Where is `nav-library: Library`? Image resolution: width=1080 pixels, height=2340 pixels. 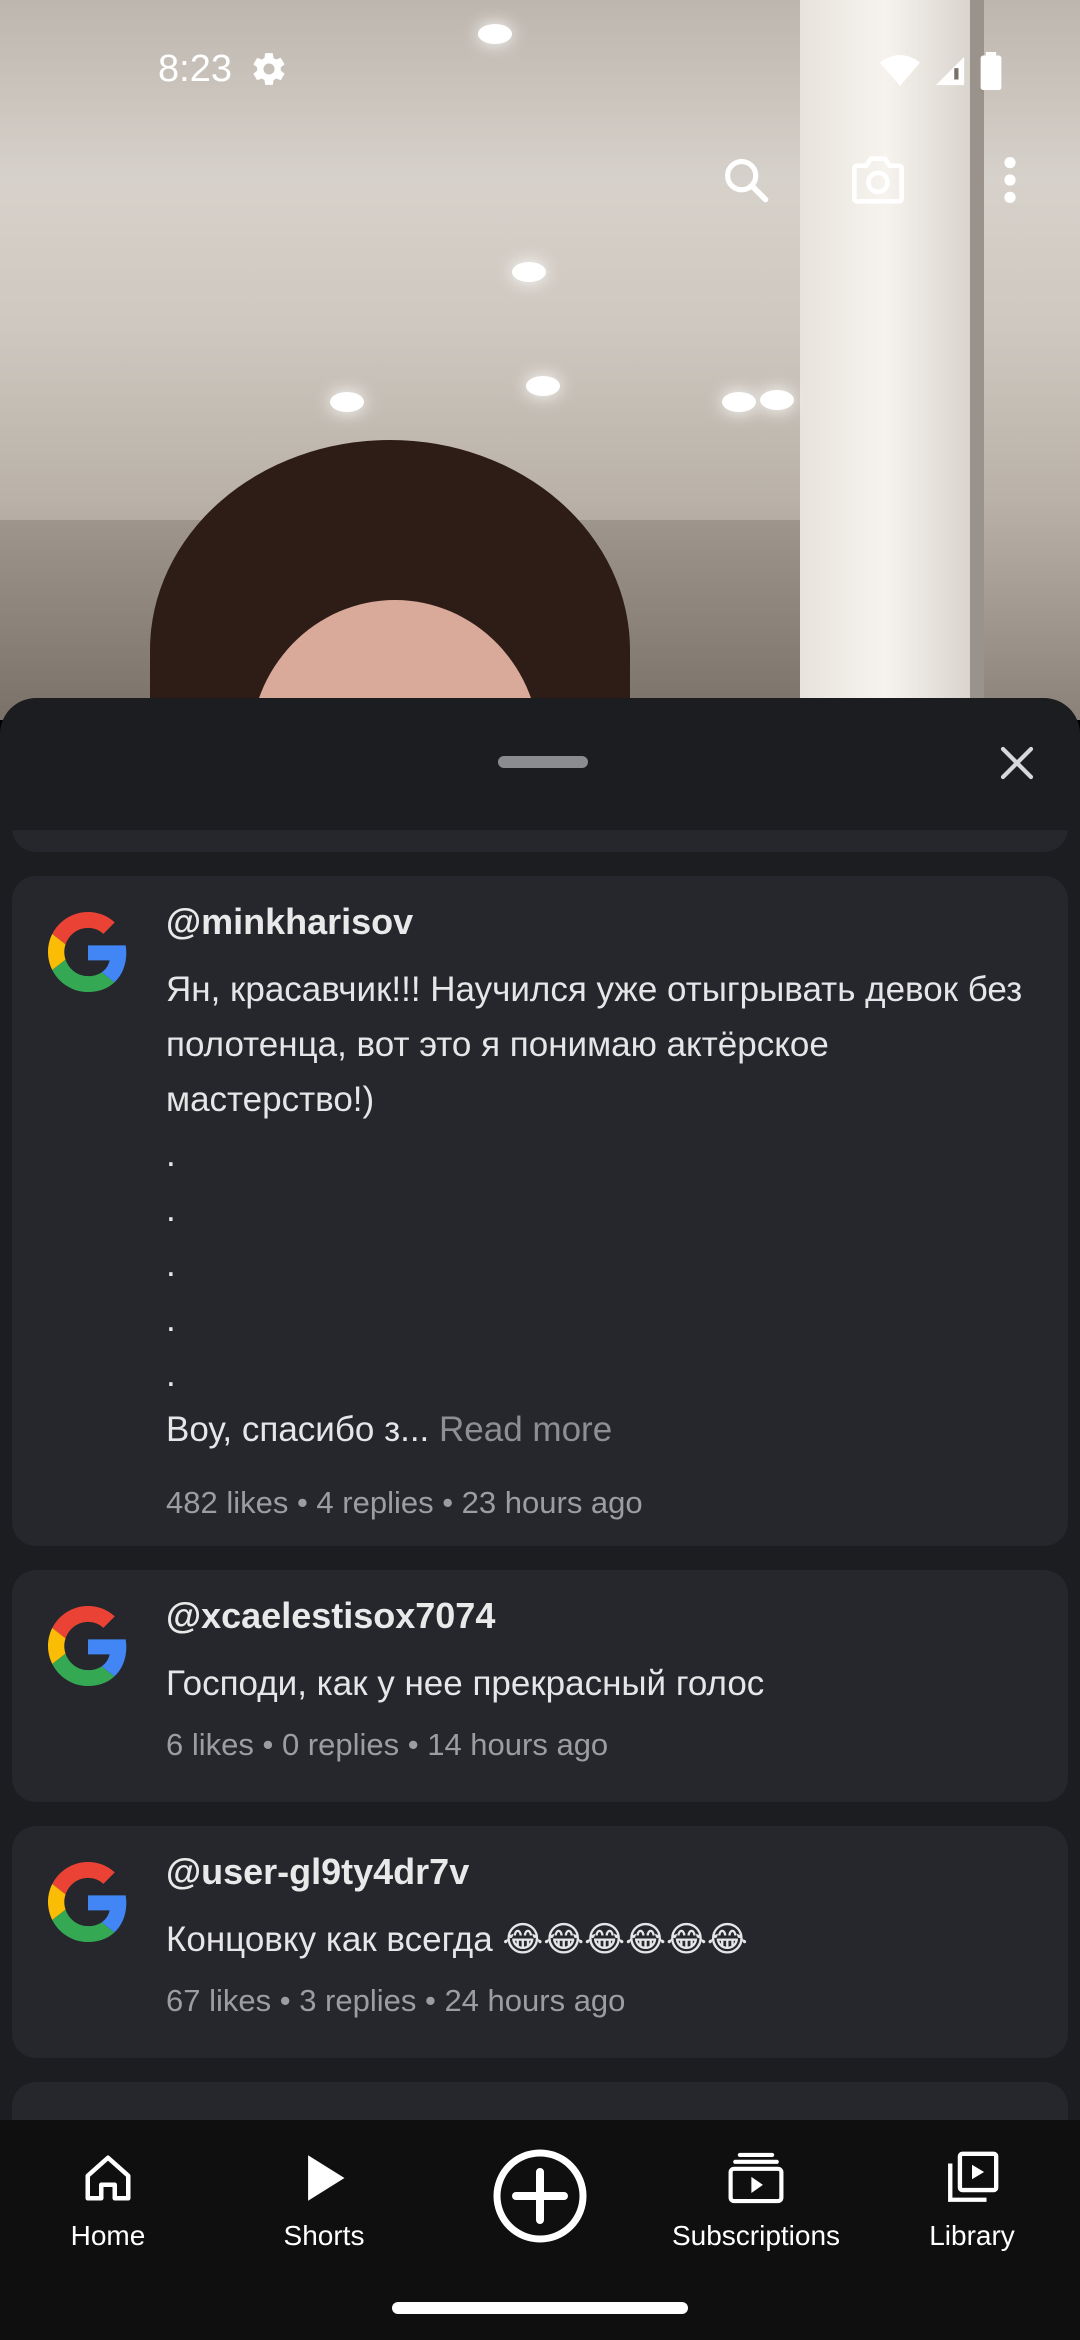
nav-library: Library is located at coordinates (972, 2196).